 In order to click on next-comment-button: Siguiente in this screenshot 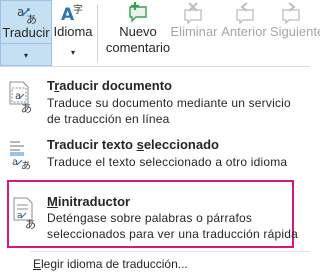, I will do `click(291, 33)`.